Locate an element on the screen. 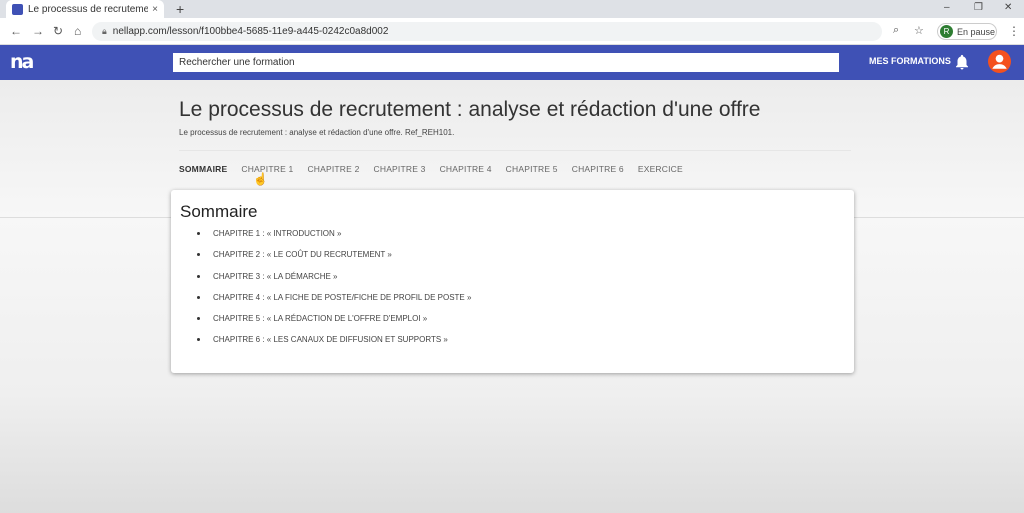 The height and width of the screenshot is (513, 1024). list-item: CHAPITRE 3 : « LA DÉMARCHE » is located at coordinates (334, 282).